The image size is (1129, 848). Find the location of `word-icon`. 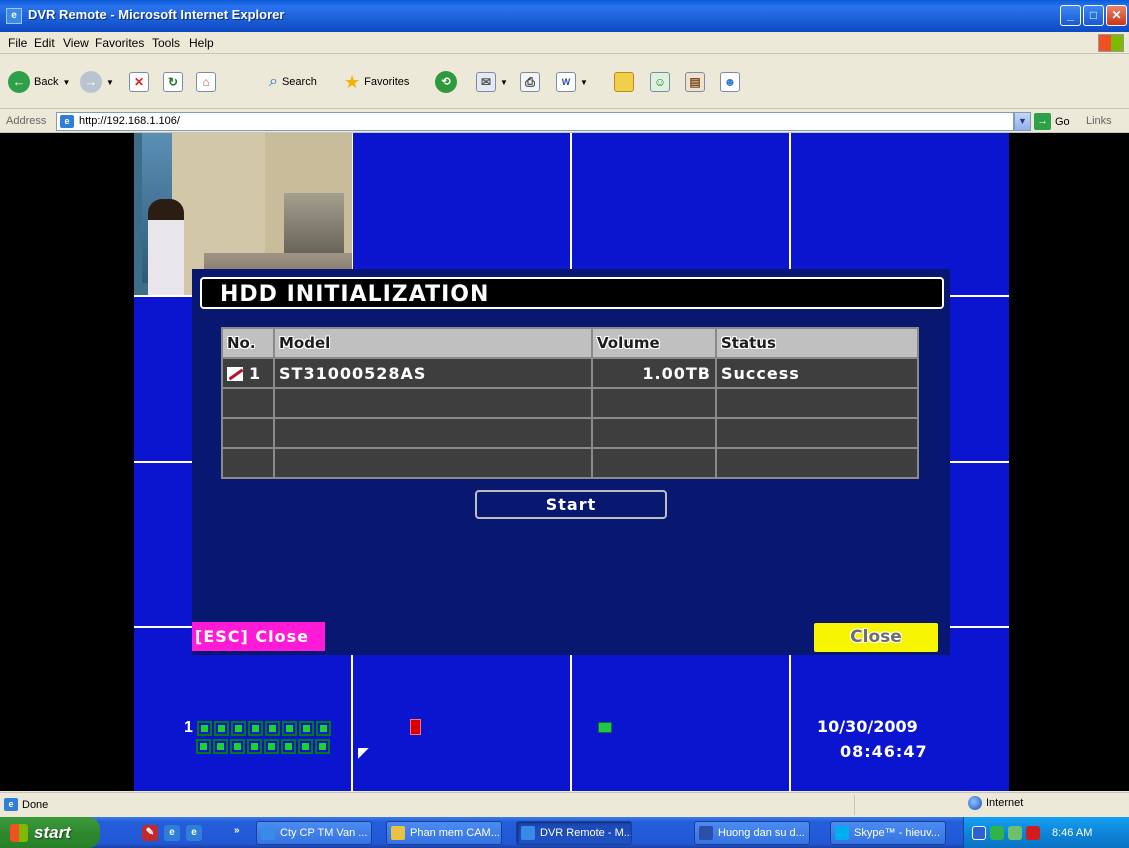

word-icon is located at coordinates (706, 833).